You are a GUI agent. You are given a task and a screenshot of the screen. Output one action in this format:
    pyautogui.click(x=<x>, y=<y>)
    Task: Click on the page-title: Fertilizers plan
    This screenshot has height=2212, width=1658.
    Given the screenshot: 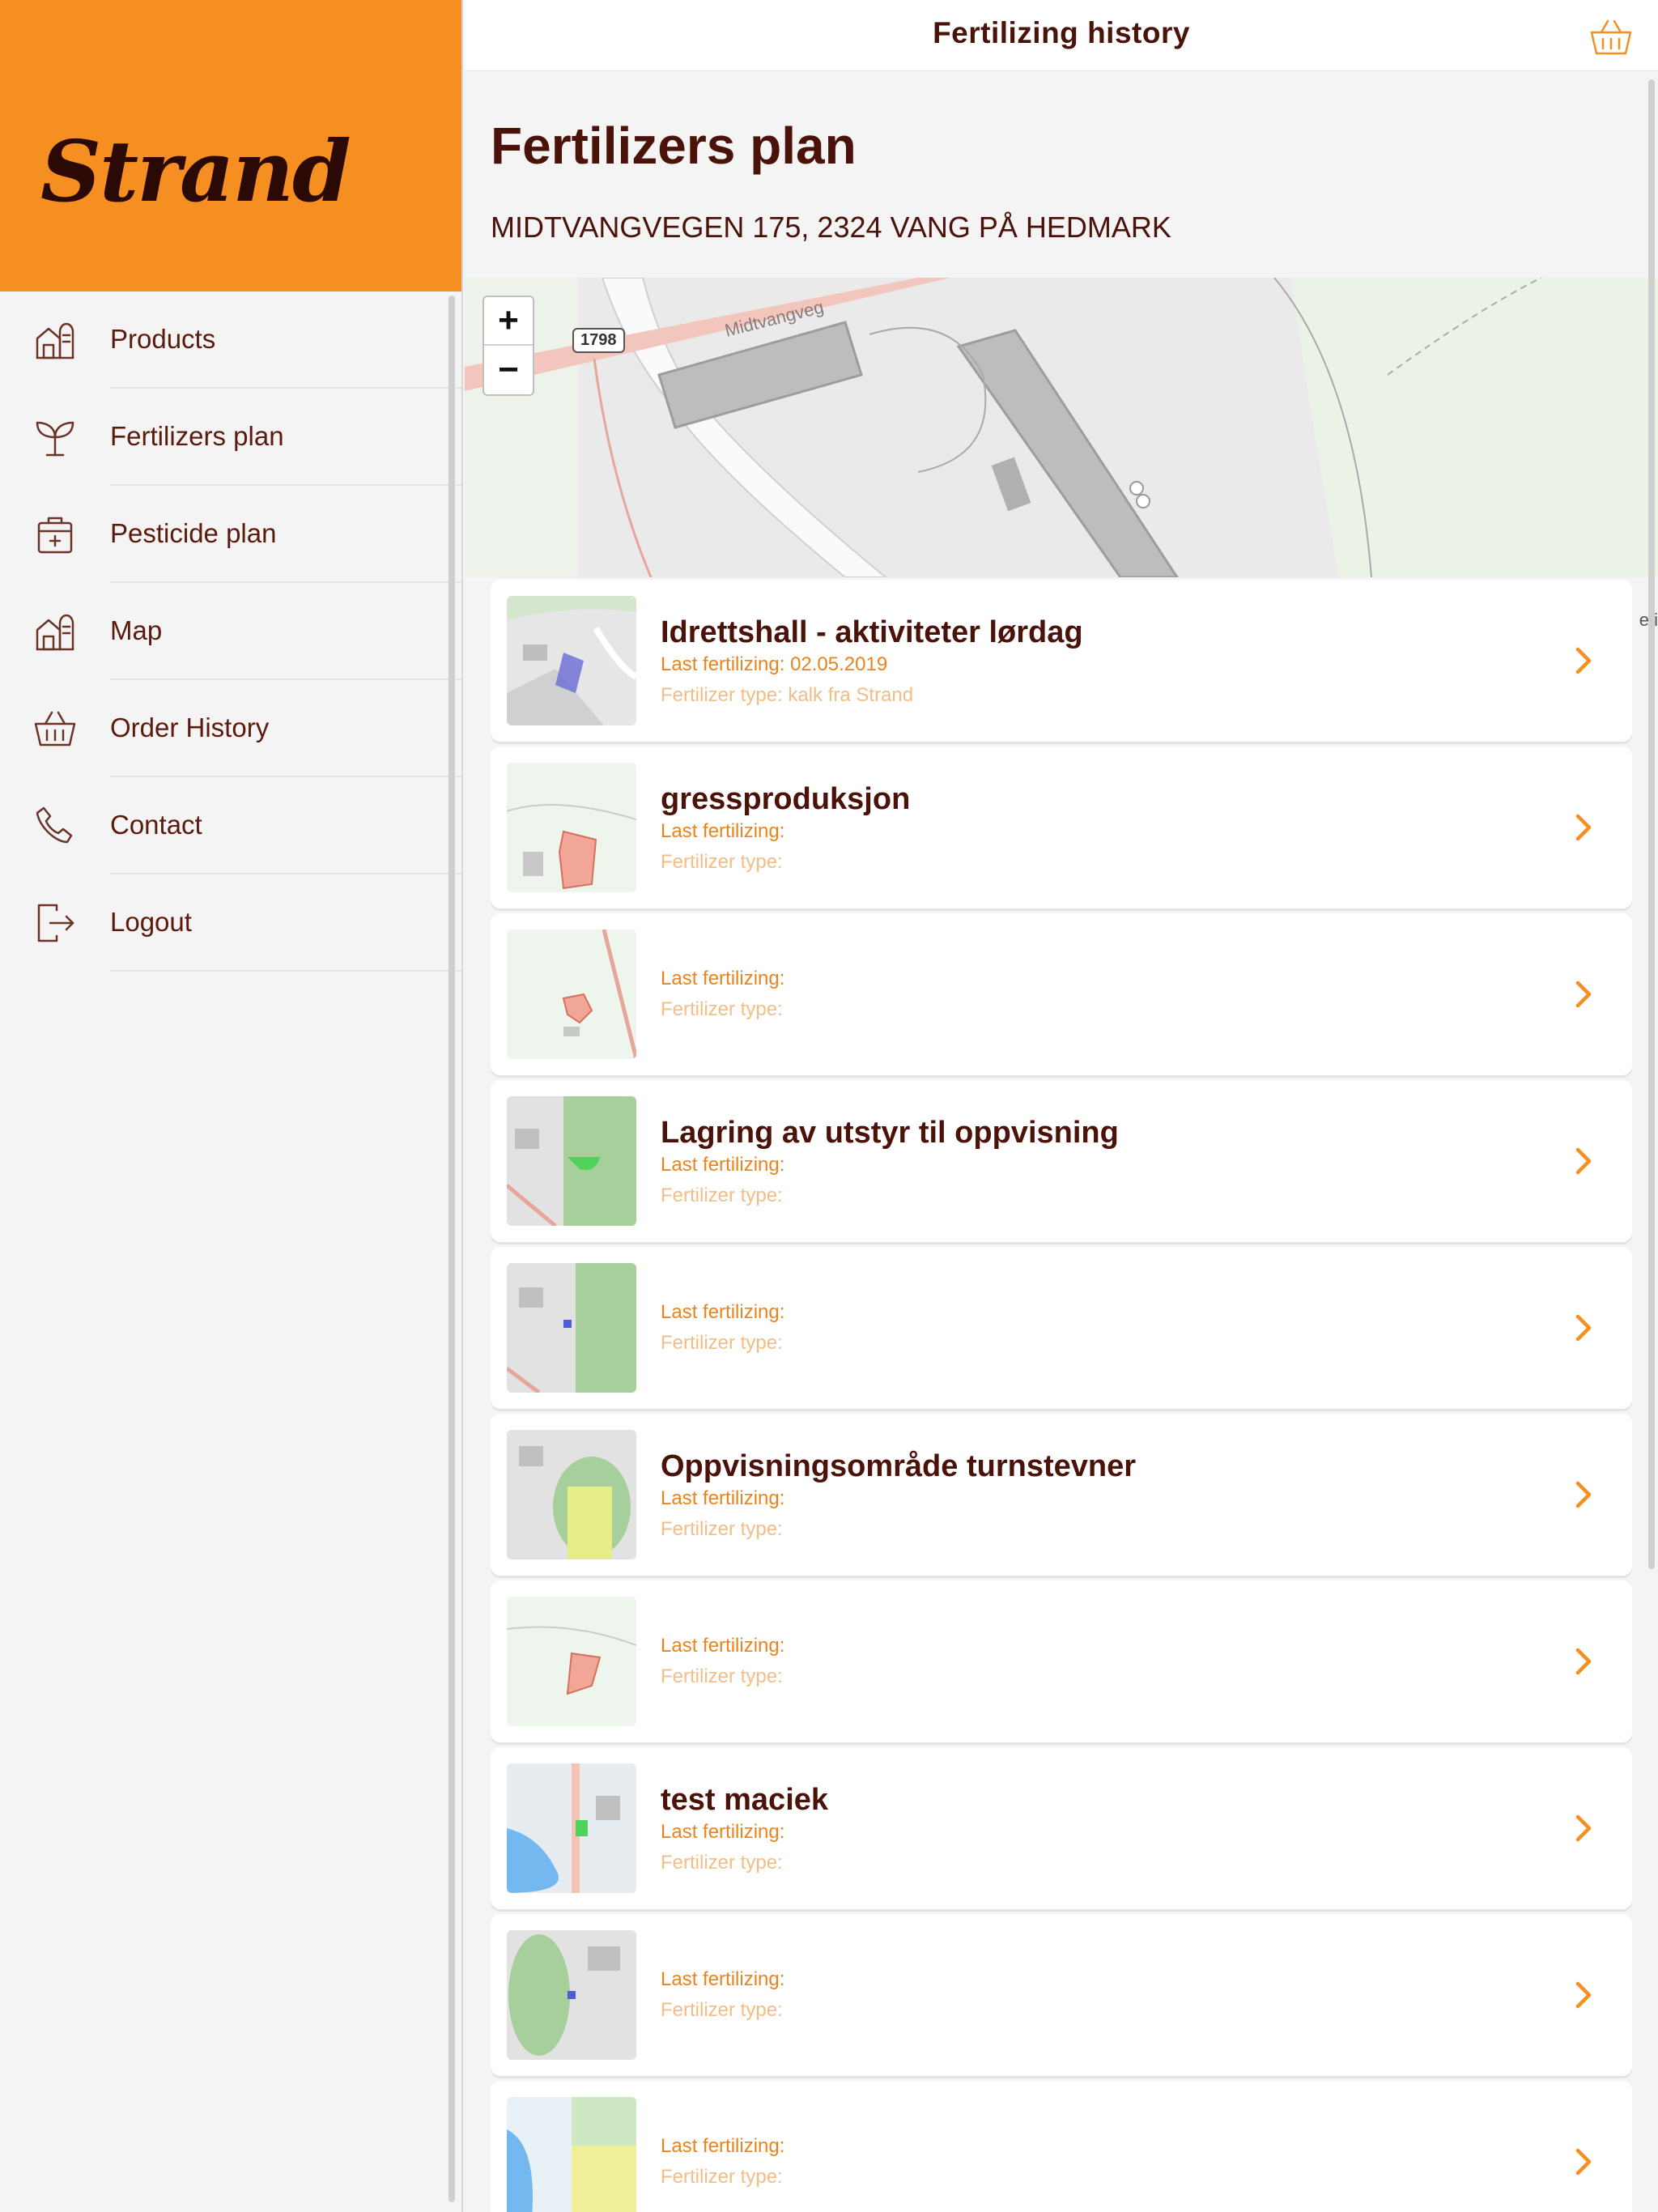 What is the action you would take?
    pyautogui.click(x=674, y=146)
    